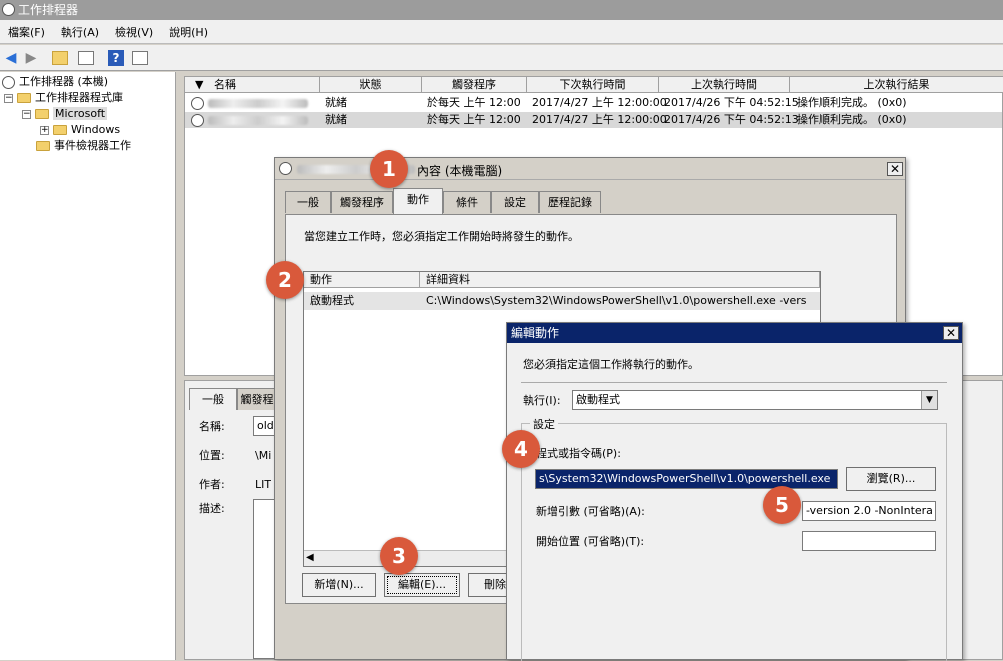 Image resolution: width=1003 pixels, height=661 pixels. I want to click on column-header-status: 狀態, so click(371, 85).